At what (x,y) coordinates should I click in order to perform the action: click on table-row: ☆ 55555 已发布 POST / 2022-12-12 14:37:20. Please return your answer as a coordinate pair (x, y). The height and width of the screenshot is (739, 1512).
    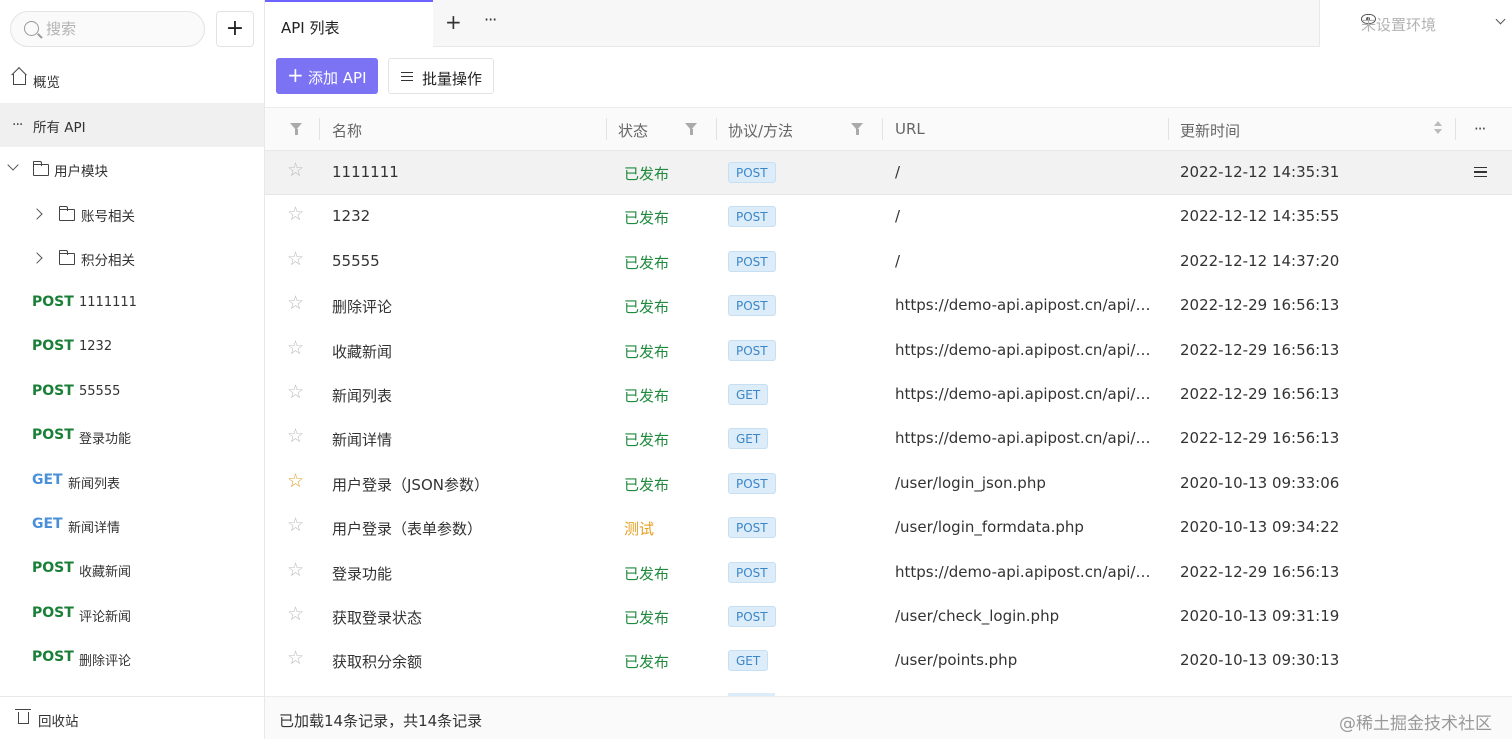
    Looking at the image, I should click on (888, 262).